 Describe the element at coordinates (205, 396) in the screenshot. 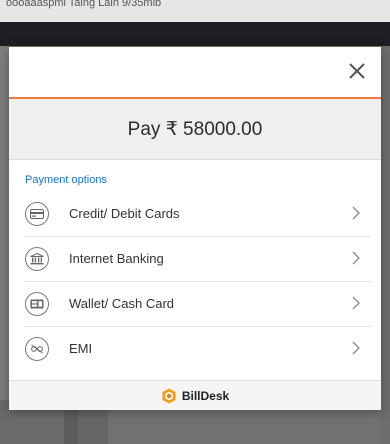

I see `billdesk-name: BillDesk` at that location.